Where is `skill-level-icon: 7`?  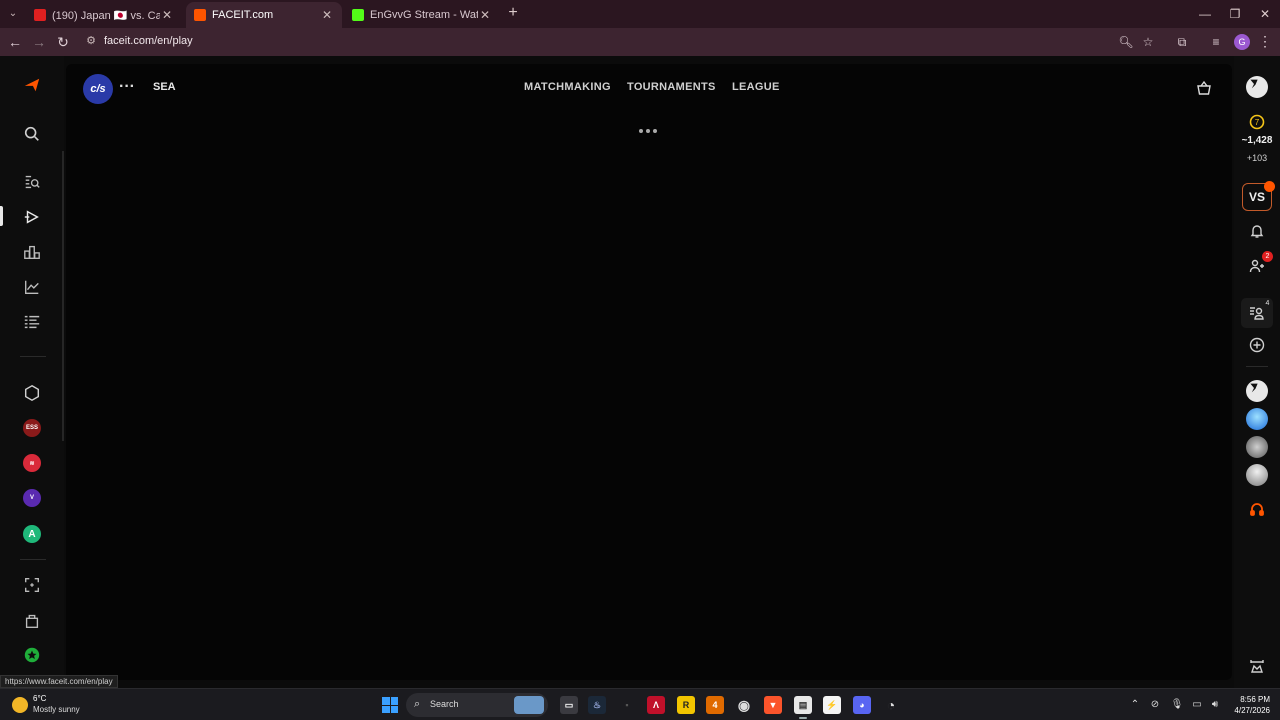
skill-level-icon: 7 is located at coordinates (1257, 122).